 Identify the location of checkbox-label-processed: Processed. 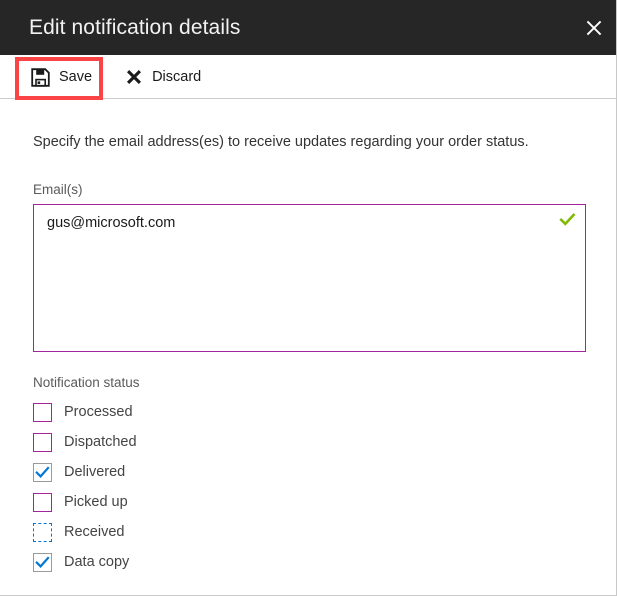
(98, 412).